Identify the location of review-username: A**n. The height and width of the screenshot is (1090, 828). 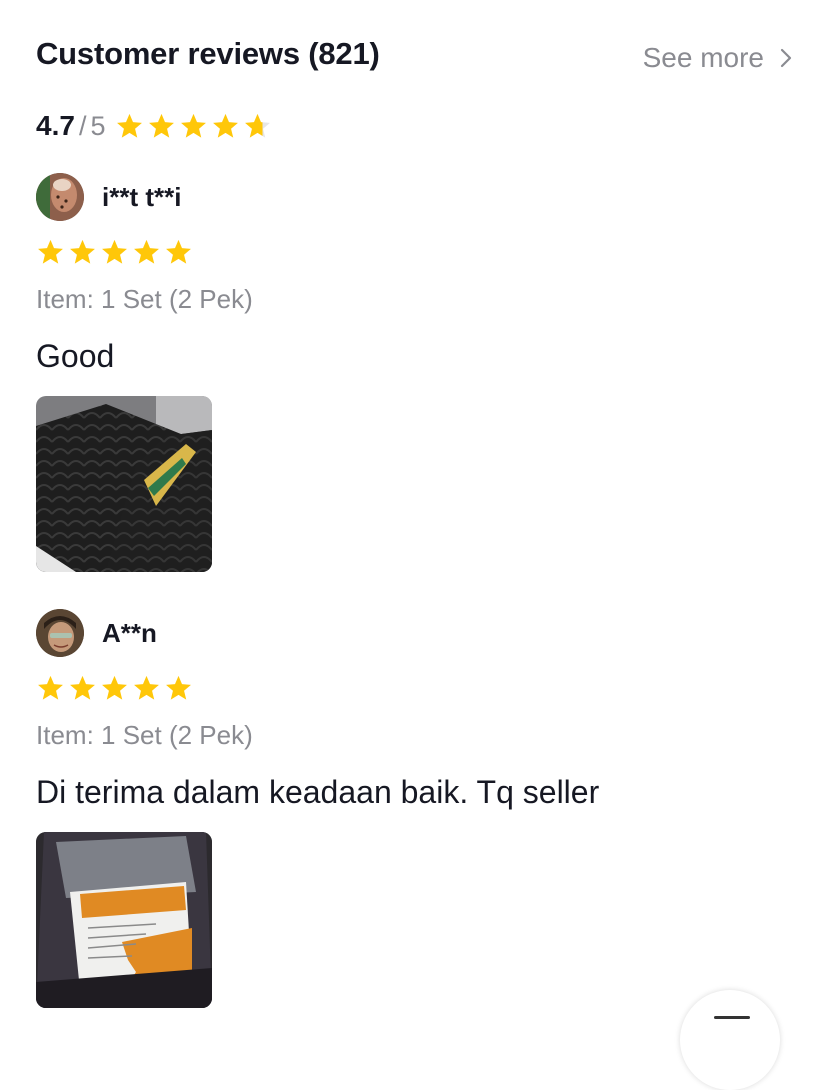
(129, 632).